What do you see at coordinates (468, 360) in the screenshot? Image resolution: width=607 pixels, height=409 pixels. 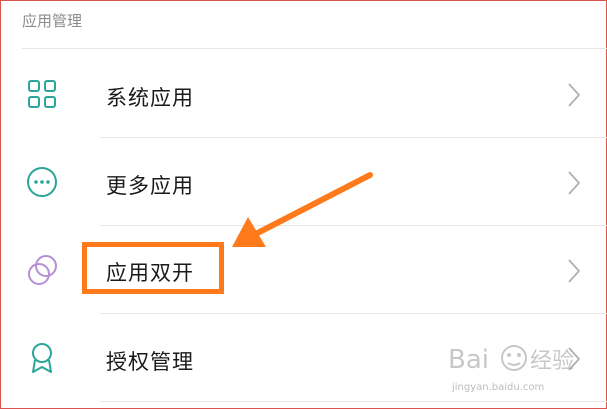 I see `svg-text: Bai` at bounding box center [468, 360].